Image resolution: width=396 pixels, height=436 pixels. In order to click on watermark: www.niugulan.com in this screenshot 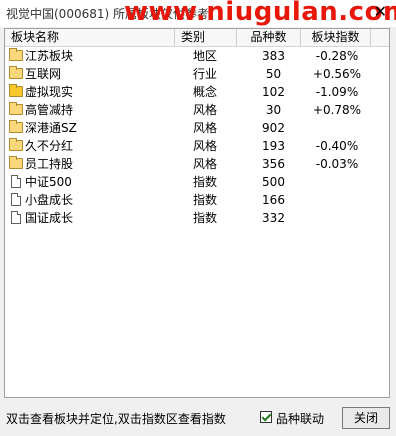, I will do `click(260, 13)`.